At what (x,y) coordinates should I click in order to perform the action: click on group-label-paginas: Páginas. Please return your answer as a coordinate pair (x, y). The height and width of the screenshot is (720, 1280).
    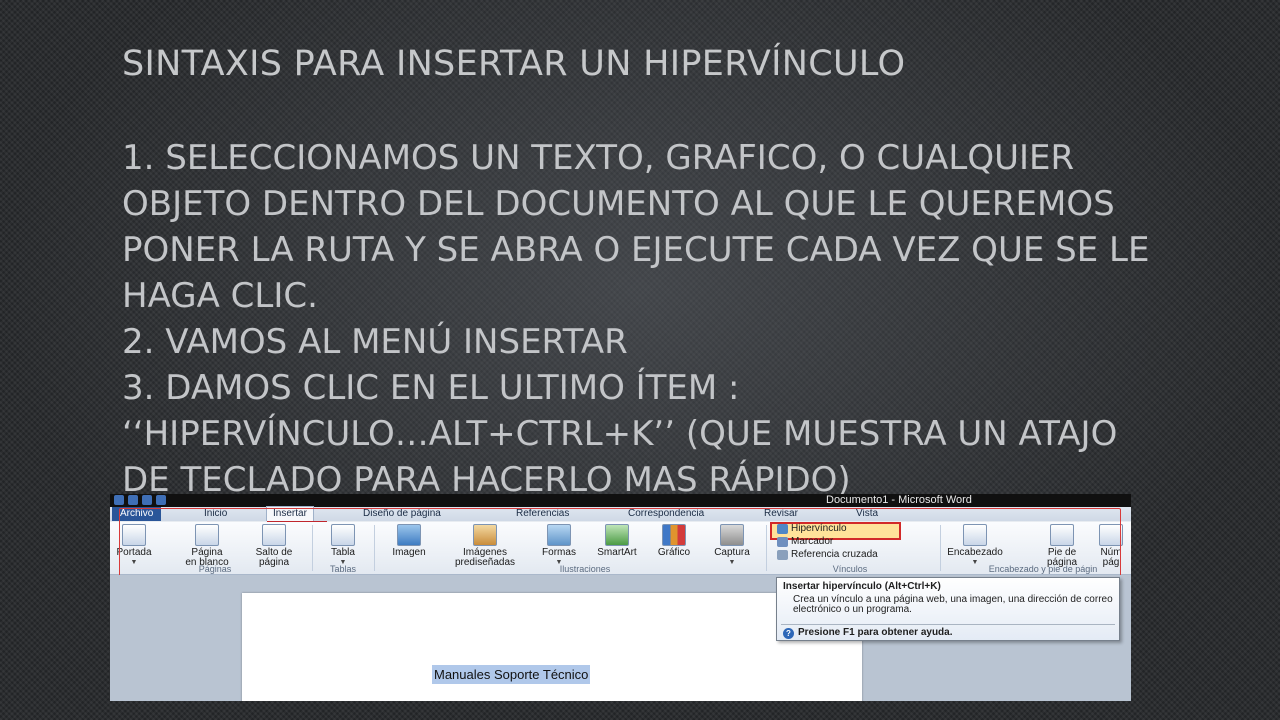
    Looking at the image, I should click on (215, 569).